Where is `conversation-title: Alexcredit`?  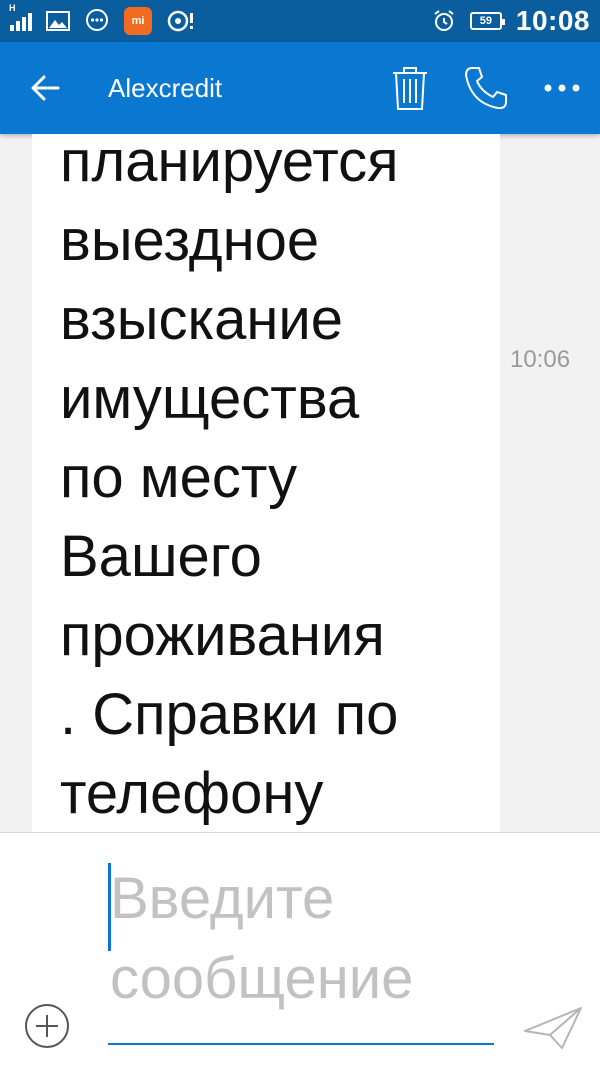
conversation-title: Alexcredit is located at coordinates (165, 87).